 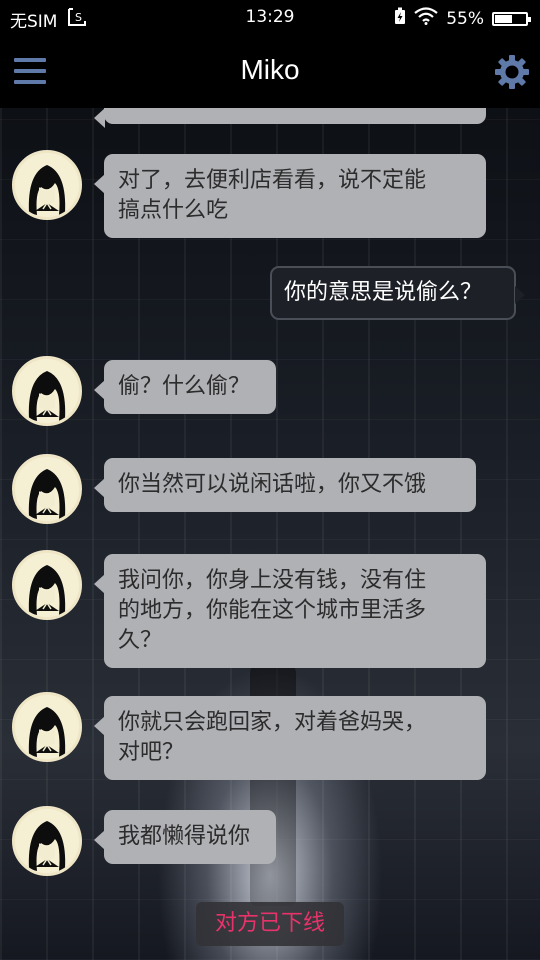 I want to click on message-bubble-incoming: 我都懒得说你, so click(x=185, y=837).